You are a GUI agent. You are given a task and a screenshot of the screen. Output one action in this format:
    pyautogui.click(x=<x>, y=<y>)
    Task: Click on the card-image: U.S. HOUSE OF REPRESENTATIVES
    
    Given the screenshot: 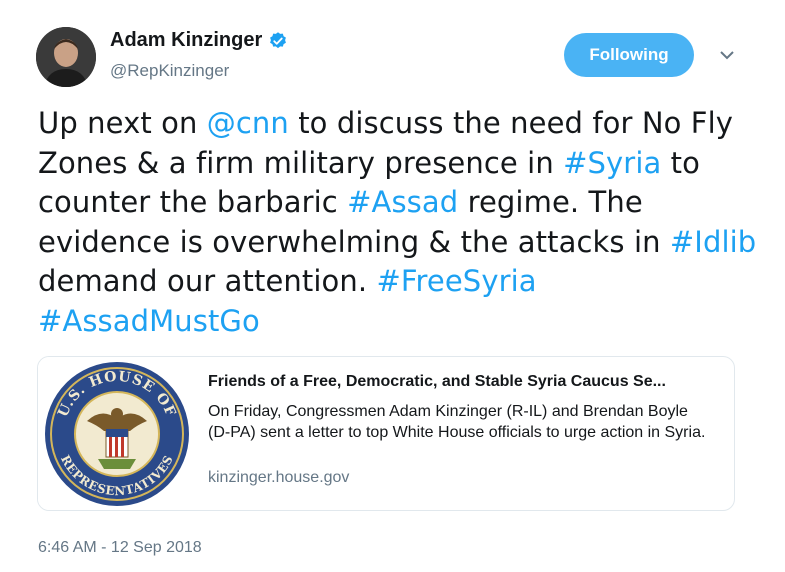 What is the action you would take?
    pyautogui.click(x=116, y=433)
    